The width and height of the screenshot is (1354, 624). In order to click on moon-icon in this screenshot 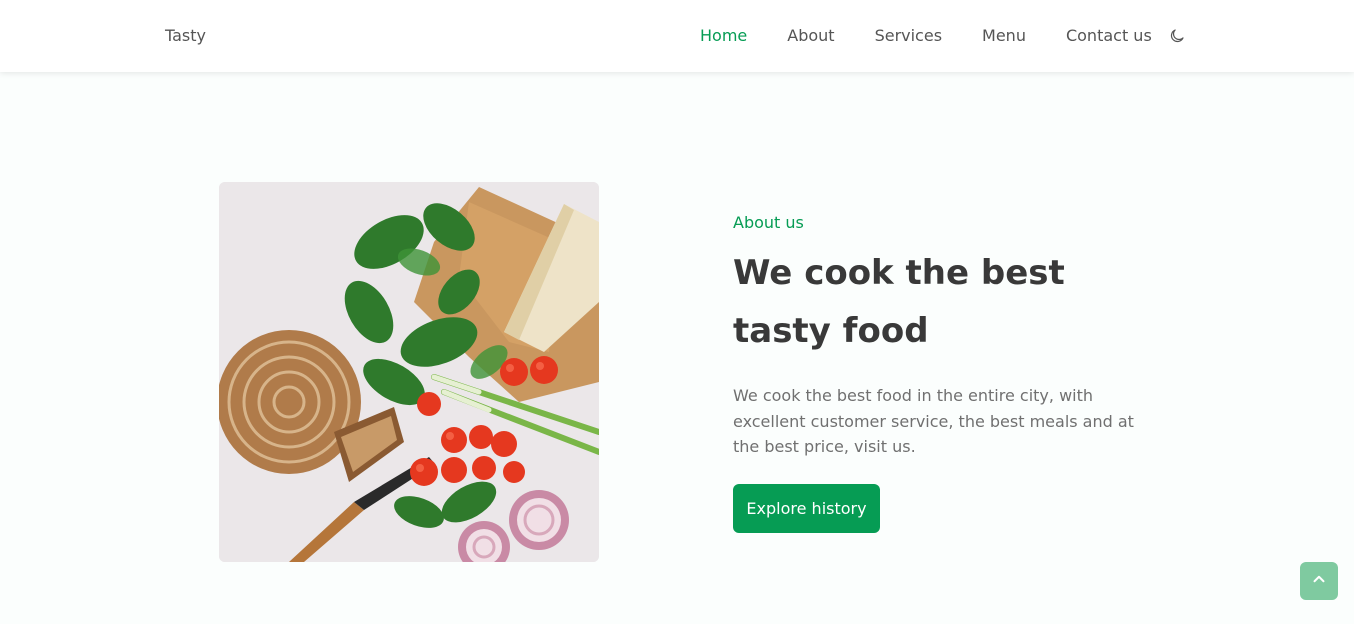, I will do `click(1177, 36)`.